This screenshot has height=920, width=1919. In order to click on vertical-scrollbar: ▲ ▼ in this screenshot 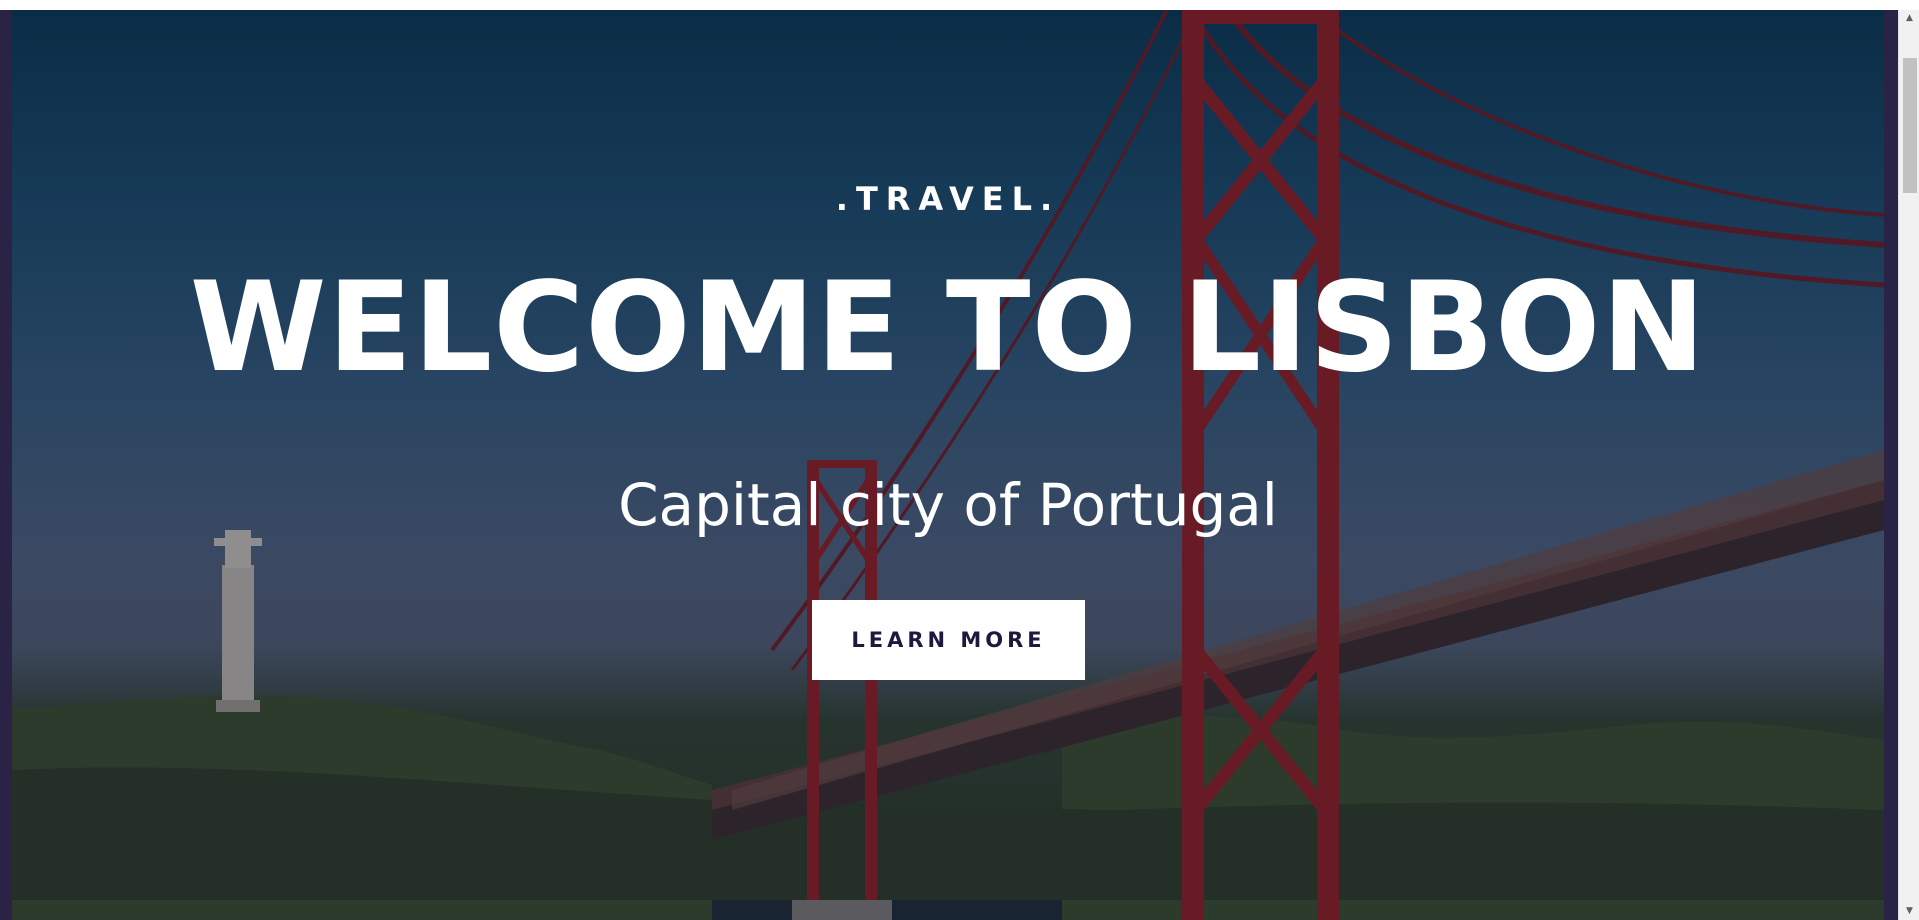, I will do `click(1908, 465)`.